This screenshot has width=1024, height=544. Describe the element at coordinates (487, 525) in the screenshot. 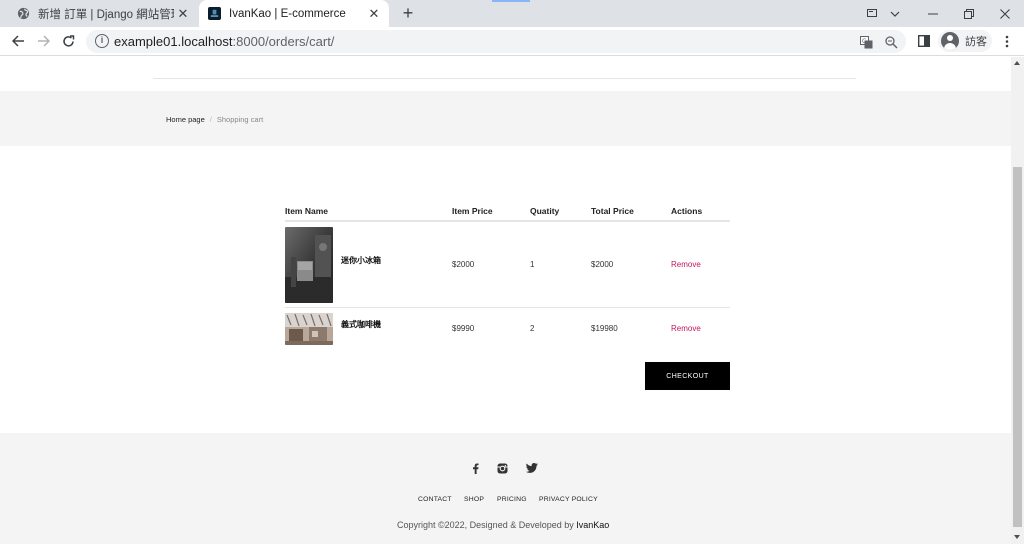

I see `copyright-label: Copyright ©2022, Designed & Developed by` at that location.